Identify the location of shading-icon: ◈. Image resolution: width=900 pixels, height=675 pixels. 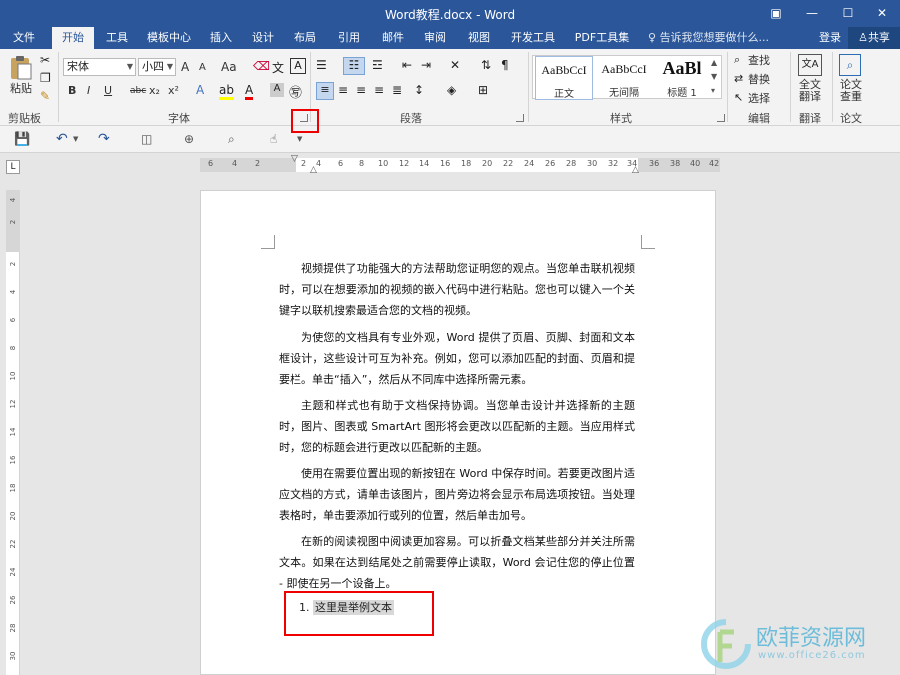
(451, 90).